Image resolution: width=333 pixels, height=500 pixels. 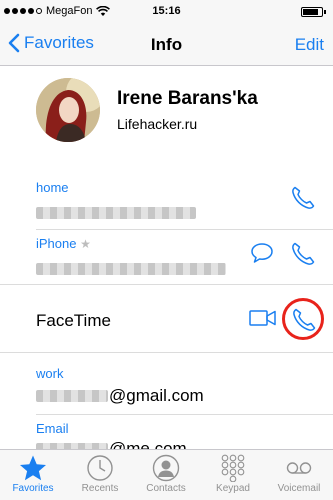 I want to click on star-icon, so click(x=33, y=468).